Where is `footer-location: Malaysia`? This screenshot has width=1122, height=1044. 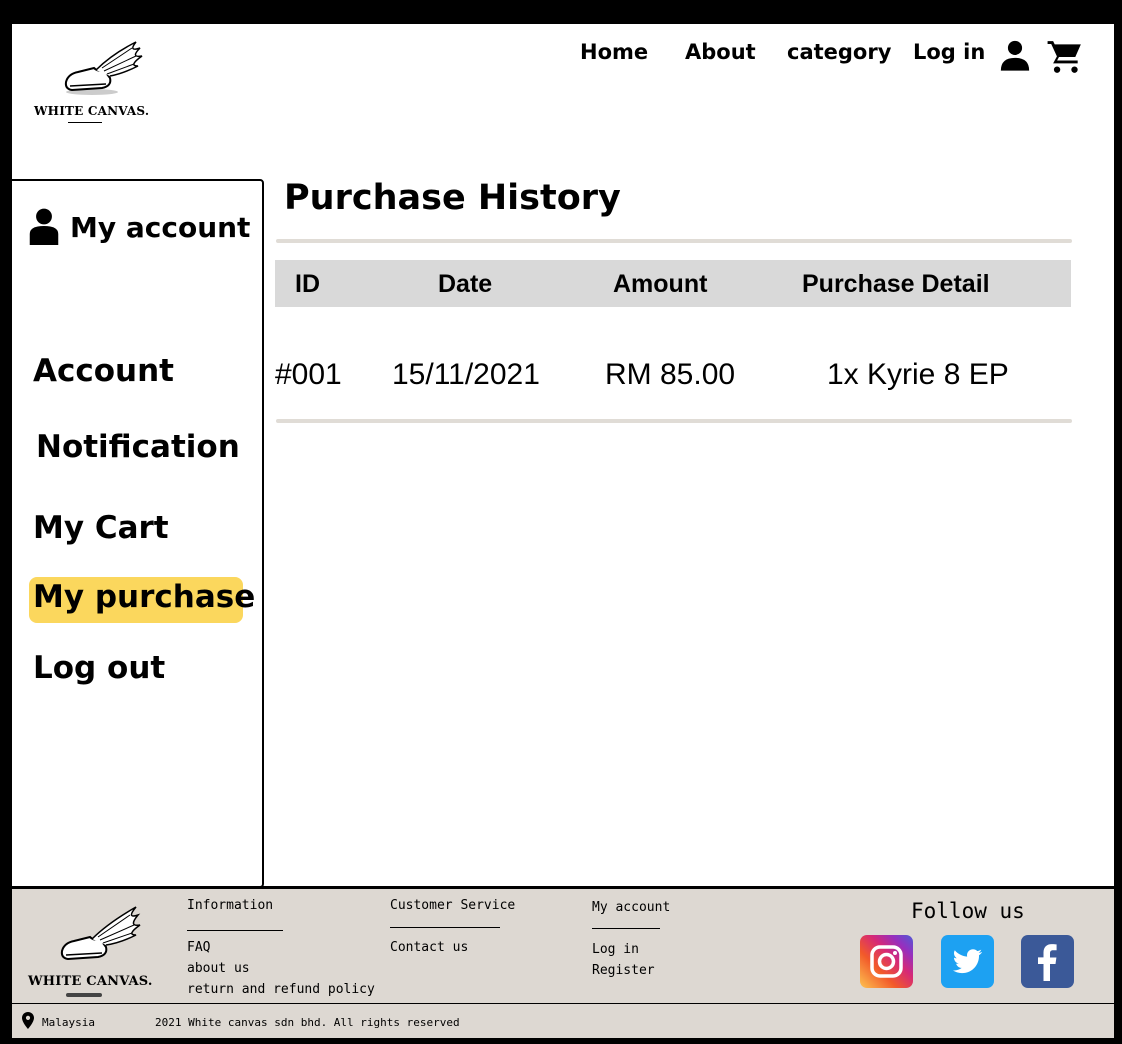
footer-location: Malaysia is located at coordinates (68, 1022).